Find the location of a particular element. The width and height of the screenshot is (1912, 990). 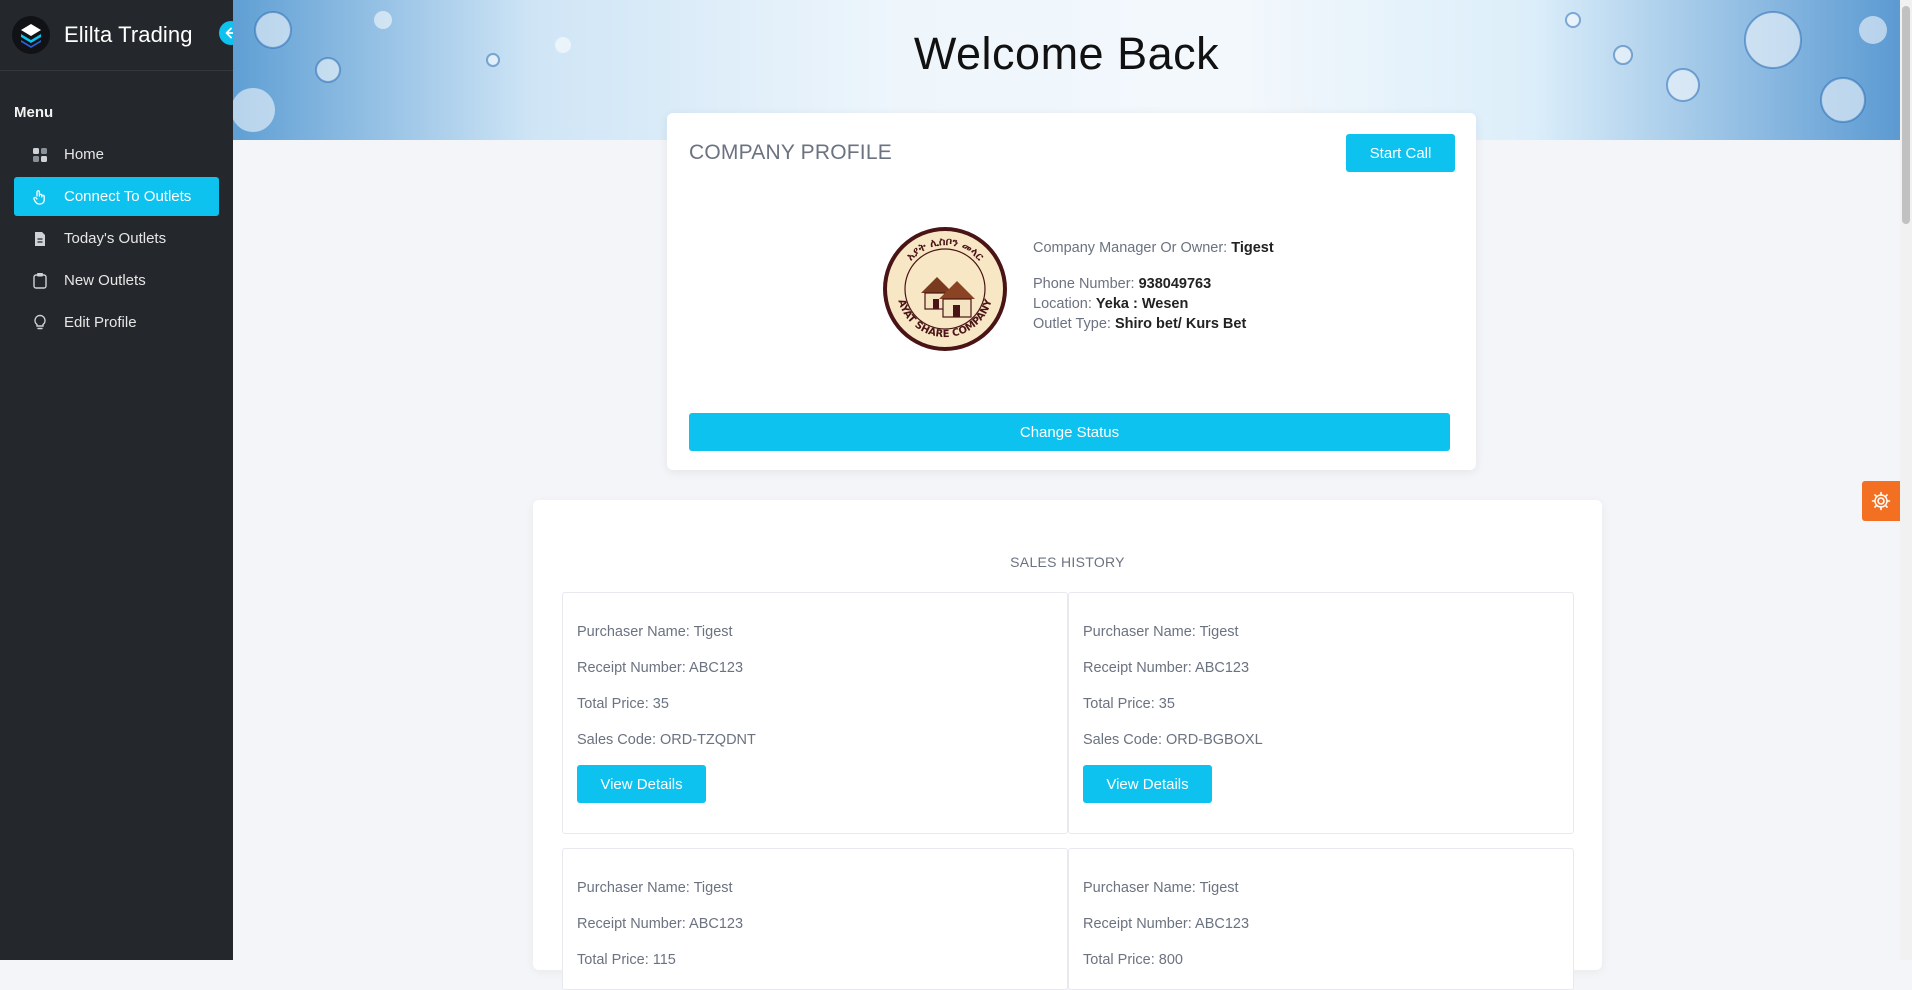

brand: Elilta Trading is located at coordinates (121, 35).